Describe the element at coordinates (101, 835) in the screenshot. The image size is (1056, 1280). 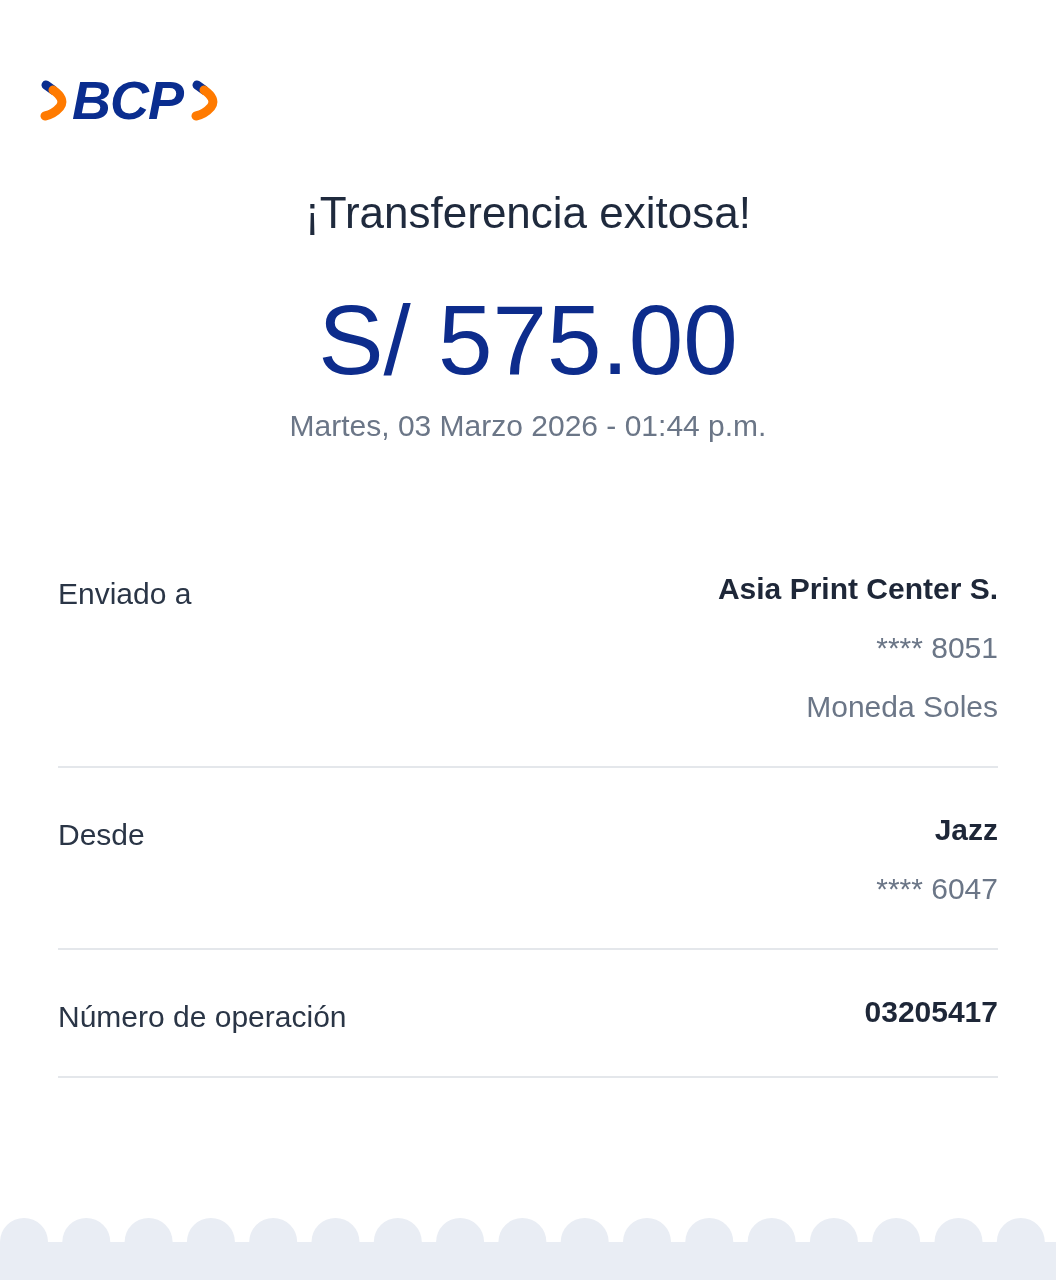
I see `detail-label: Desde` at that location.